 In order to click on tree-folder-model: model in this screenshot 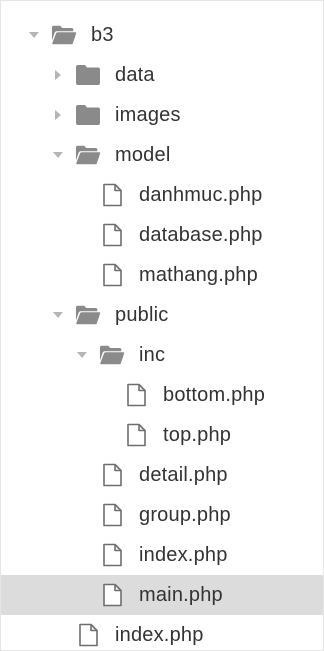, I will do `click(162, 155)`.